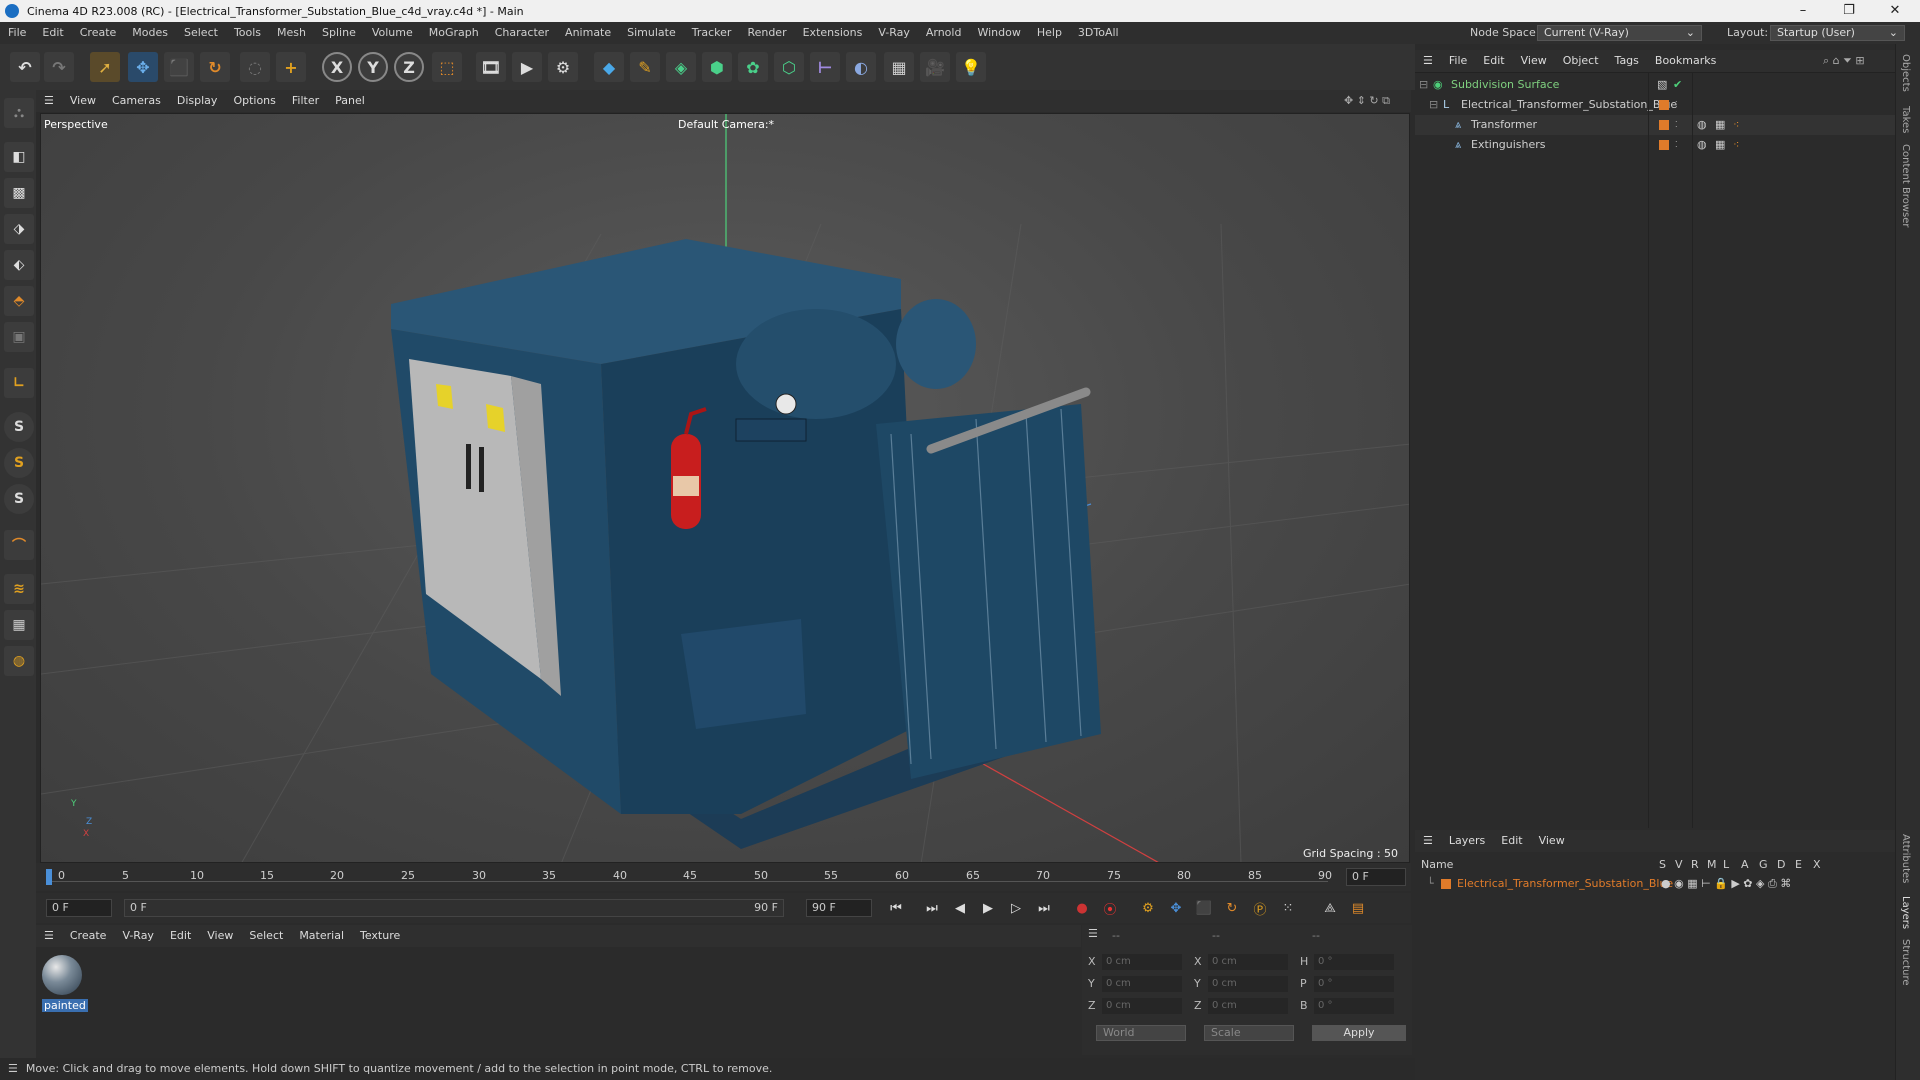 This screenshot has height=1080, width=1920. Describe the element at coordinates (1677, 85) in the screenshot. I see `enabled-check-icon: ✔` at that location.